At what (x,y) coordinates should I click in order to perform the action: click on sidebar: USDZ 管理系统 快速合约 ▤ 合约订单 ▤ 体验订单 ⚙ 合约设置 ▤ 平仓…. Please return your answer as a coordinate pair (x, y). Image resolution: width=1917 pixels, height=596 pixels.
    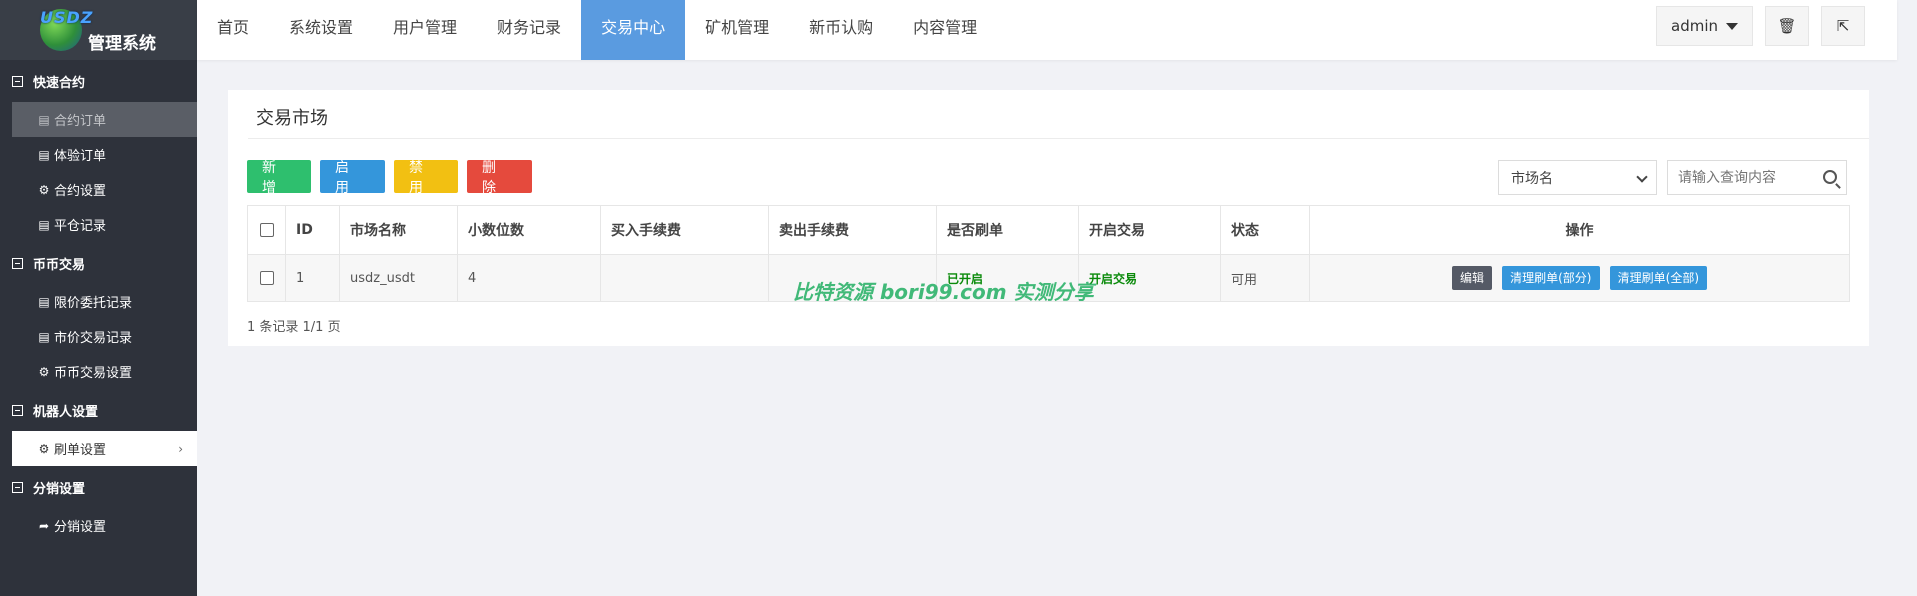
    Looking at the image, I should click on (98, 298).